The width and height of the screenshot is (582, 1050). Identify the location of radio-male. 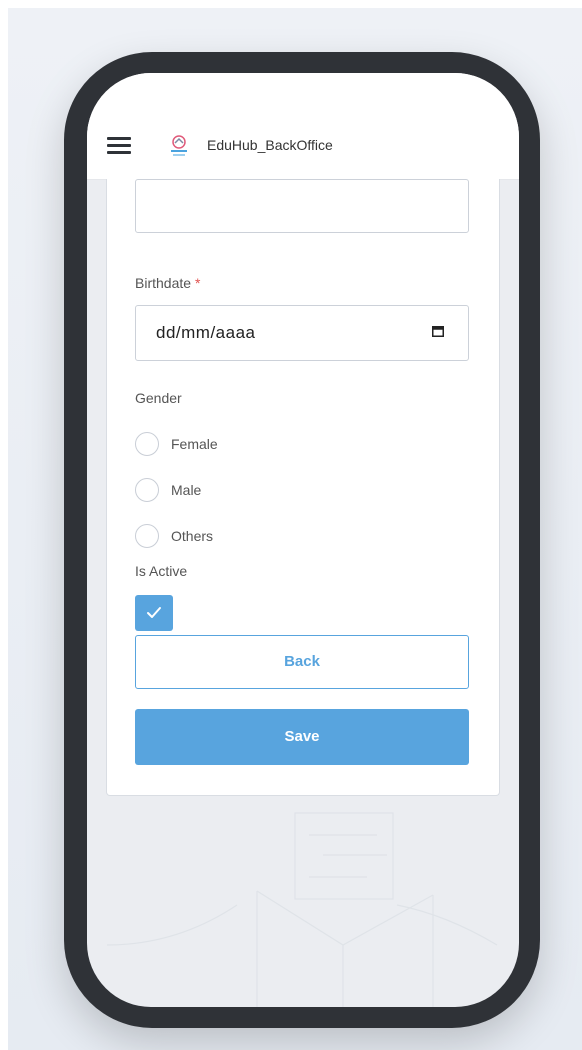
(147, 490).